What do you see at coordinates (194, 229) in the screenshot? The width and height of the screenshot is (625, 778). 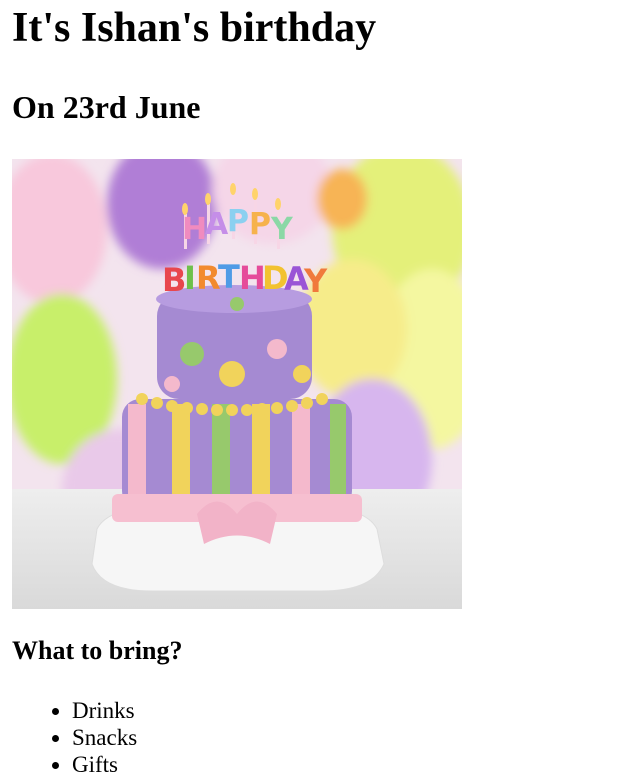 I see `svg-text: H` at bounding box center [194, 229].